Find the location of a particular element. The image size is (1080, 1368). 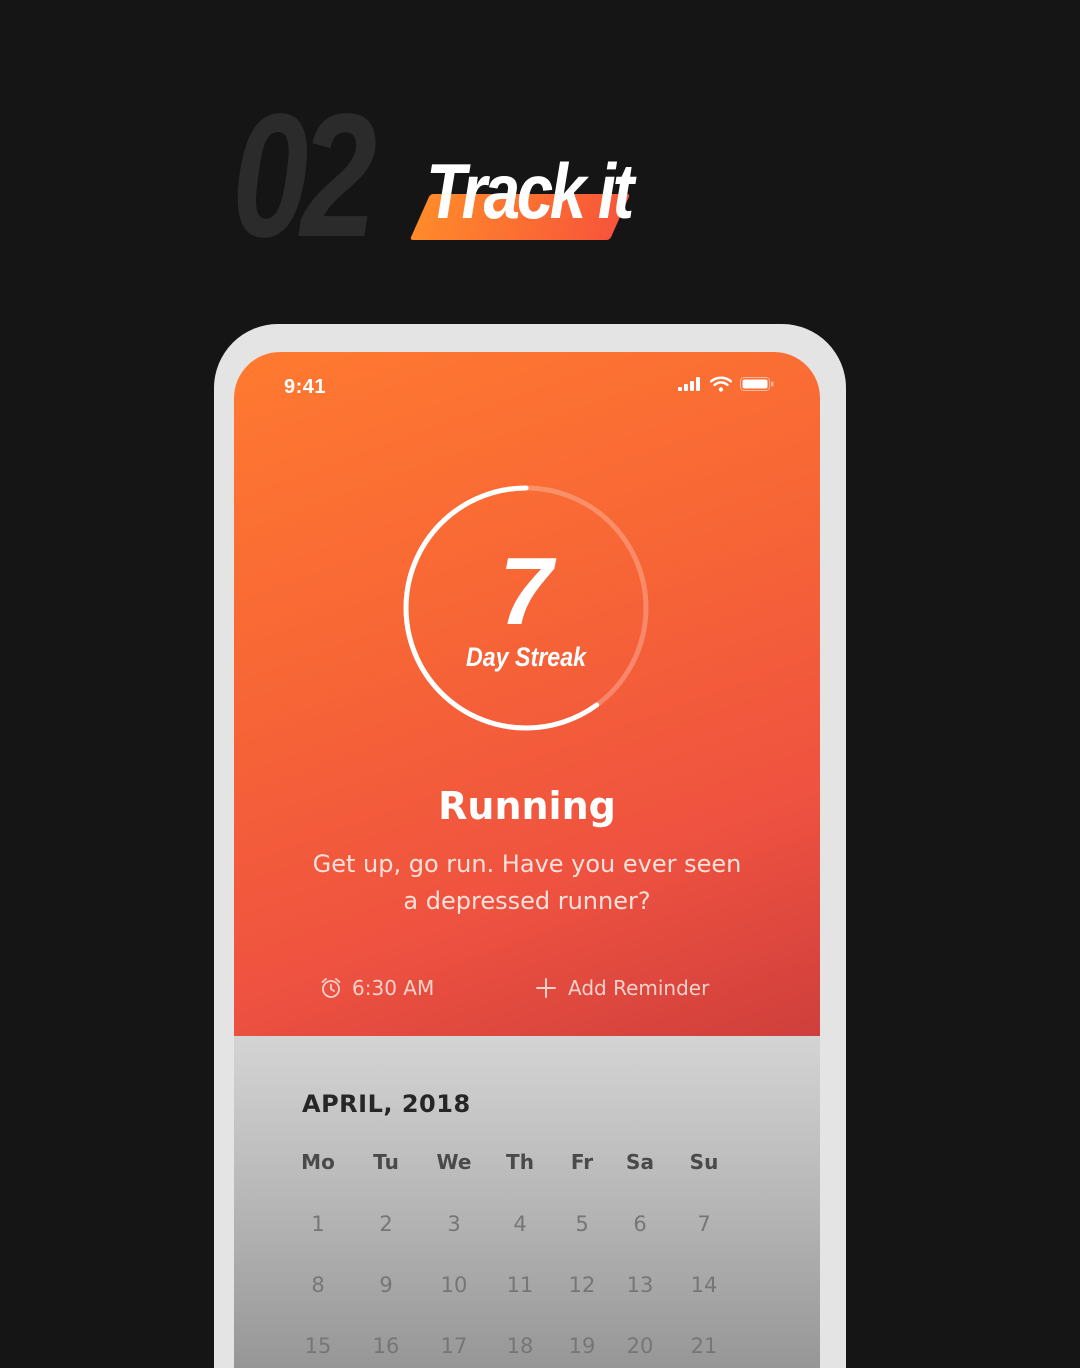

add-reminder-button: Add Reminder is located at coordinates (622, 988).